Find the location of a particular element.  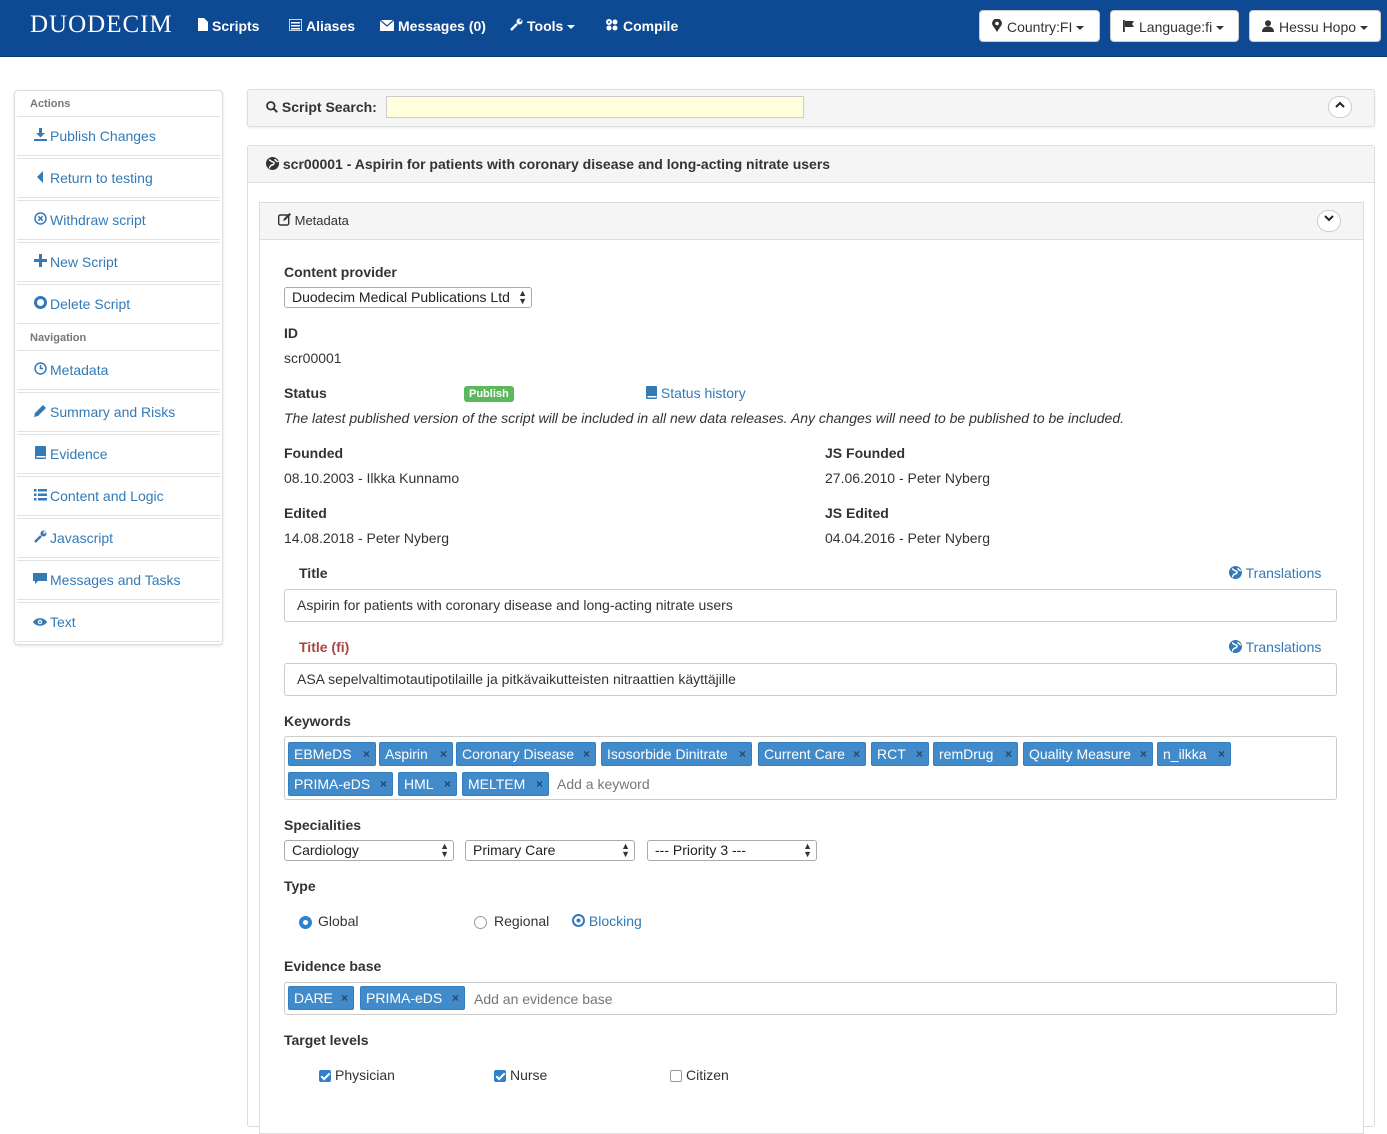

title-translations-link: Translations is located at coordinates (1275, 573).